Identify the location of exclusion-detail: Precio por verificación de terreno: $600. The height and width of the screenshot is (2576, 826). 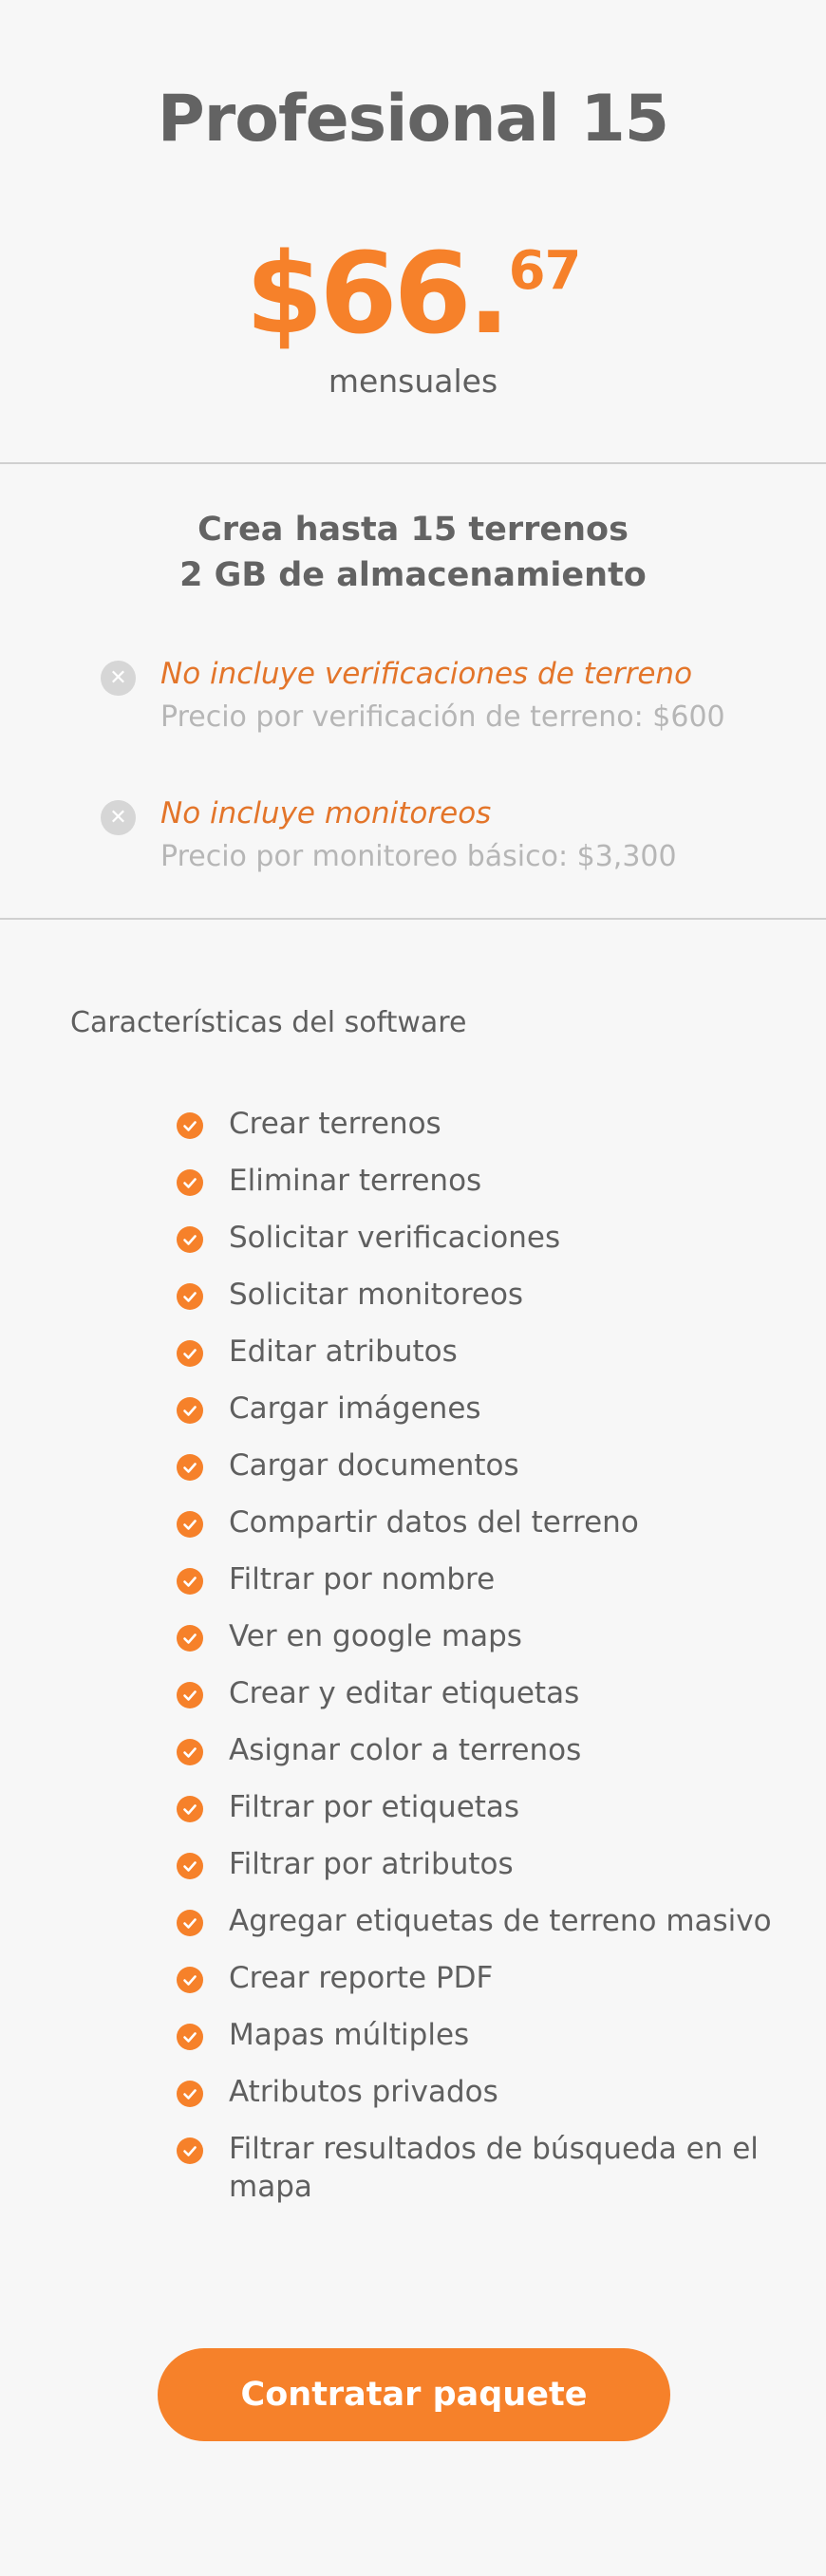
(442, 717).